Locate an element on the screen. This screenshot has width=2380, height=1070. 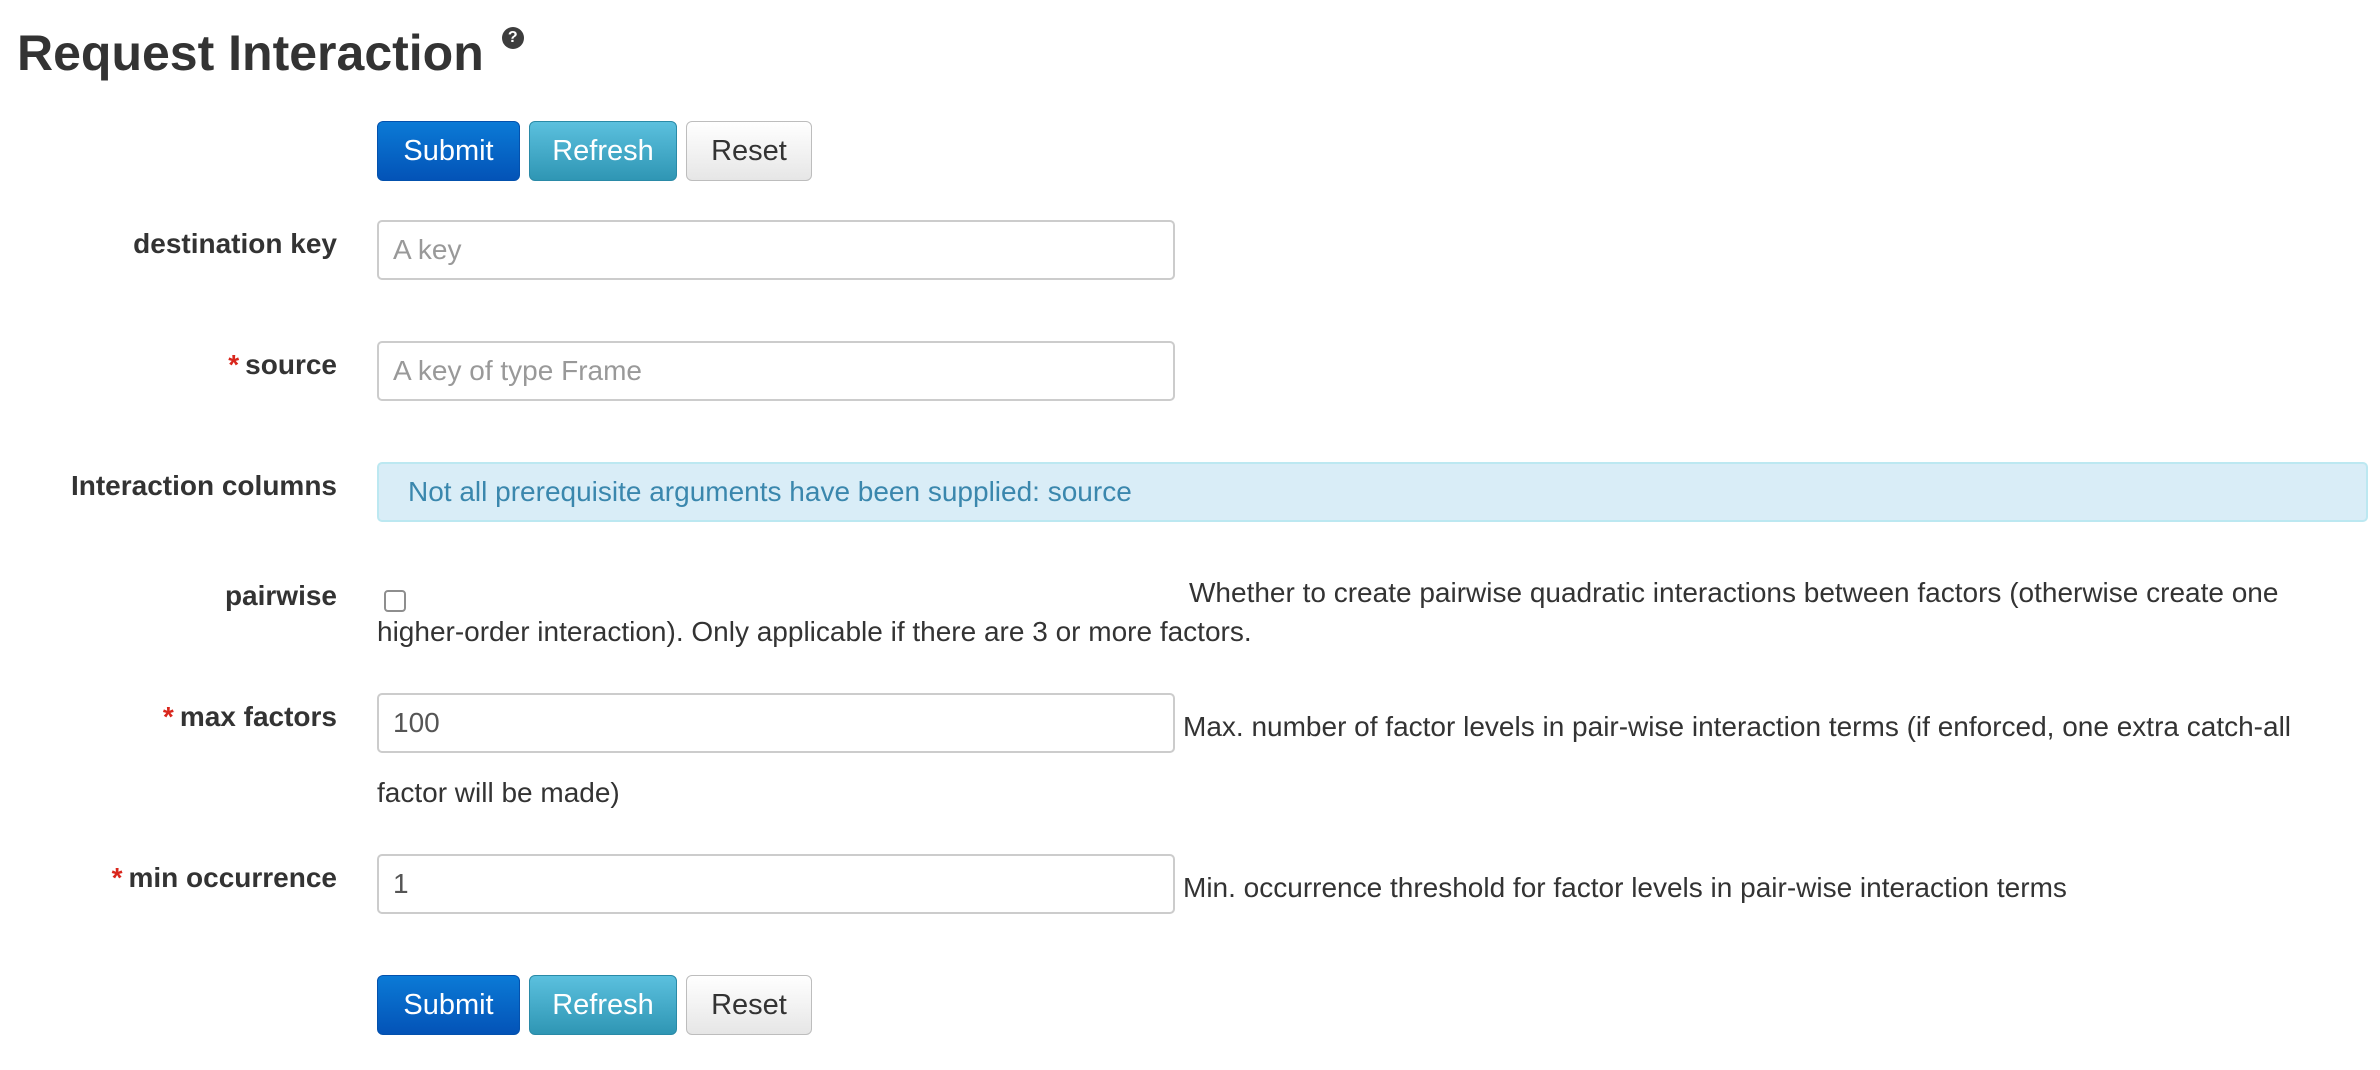
pairwise-label: pairwise is located at coordinates (280, 595).